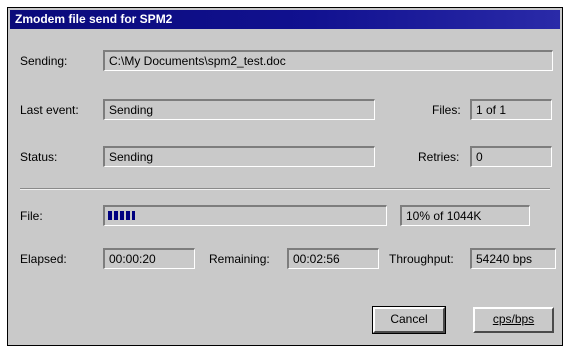  What do you see at coordinates (479, 157) in the screenshot?
I see `retries-value: 0` at bounding box center [479, 157].